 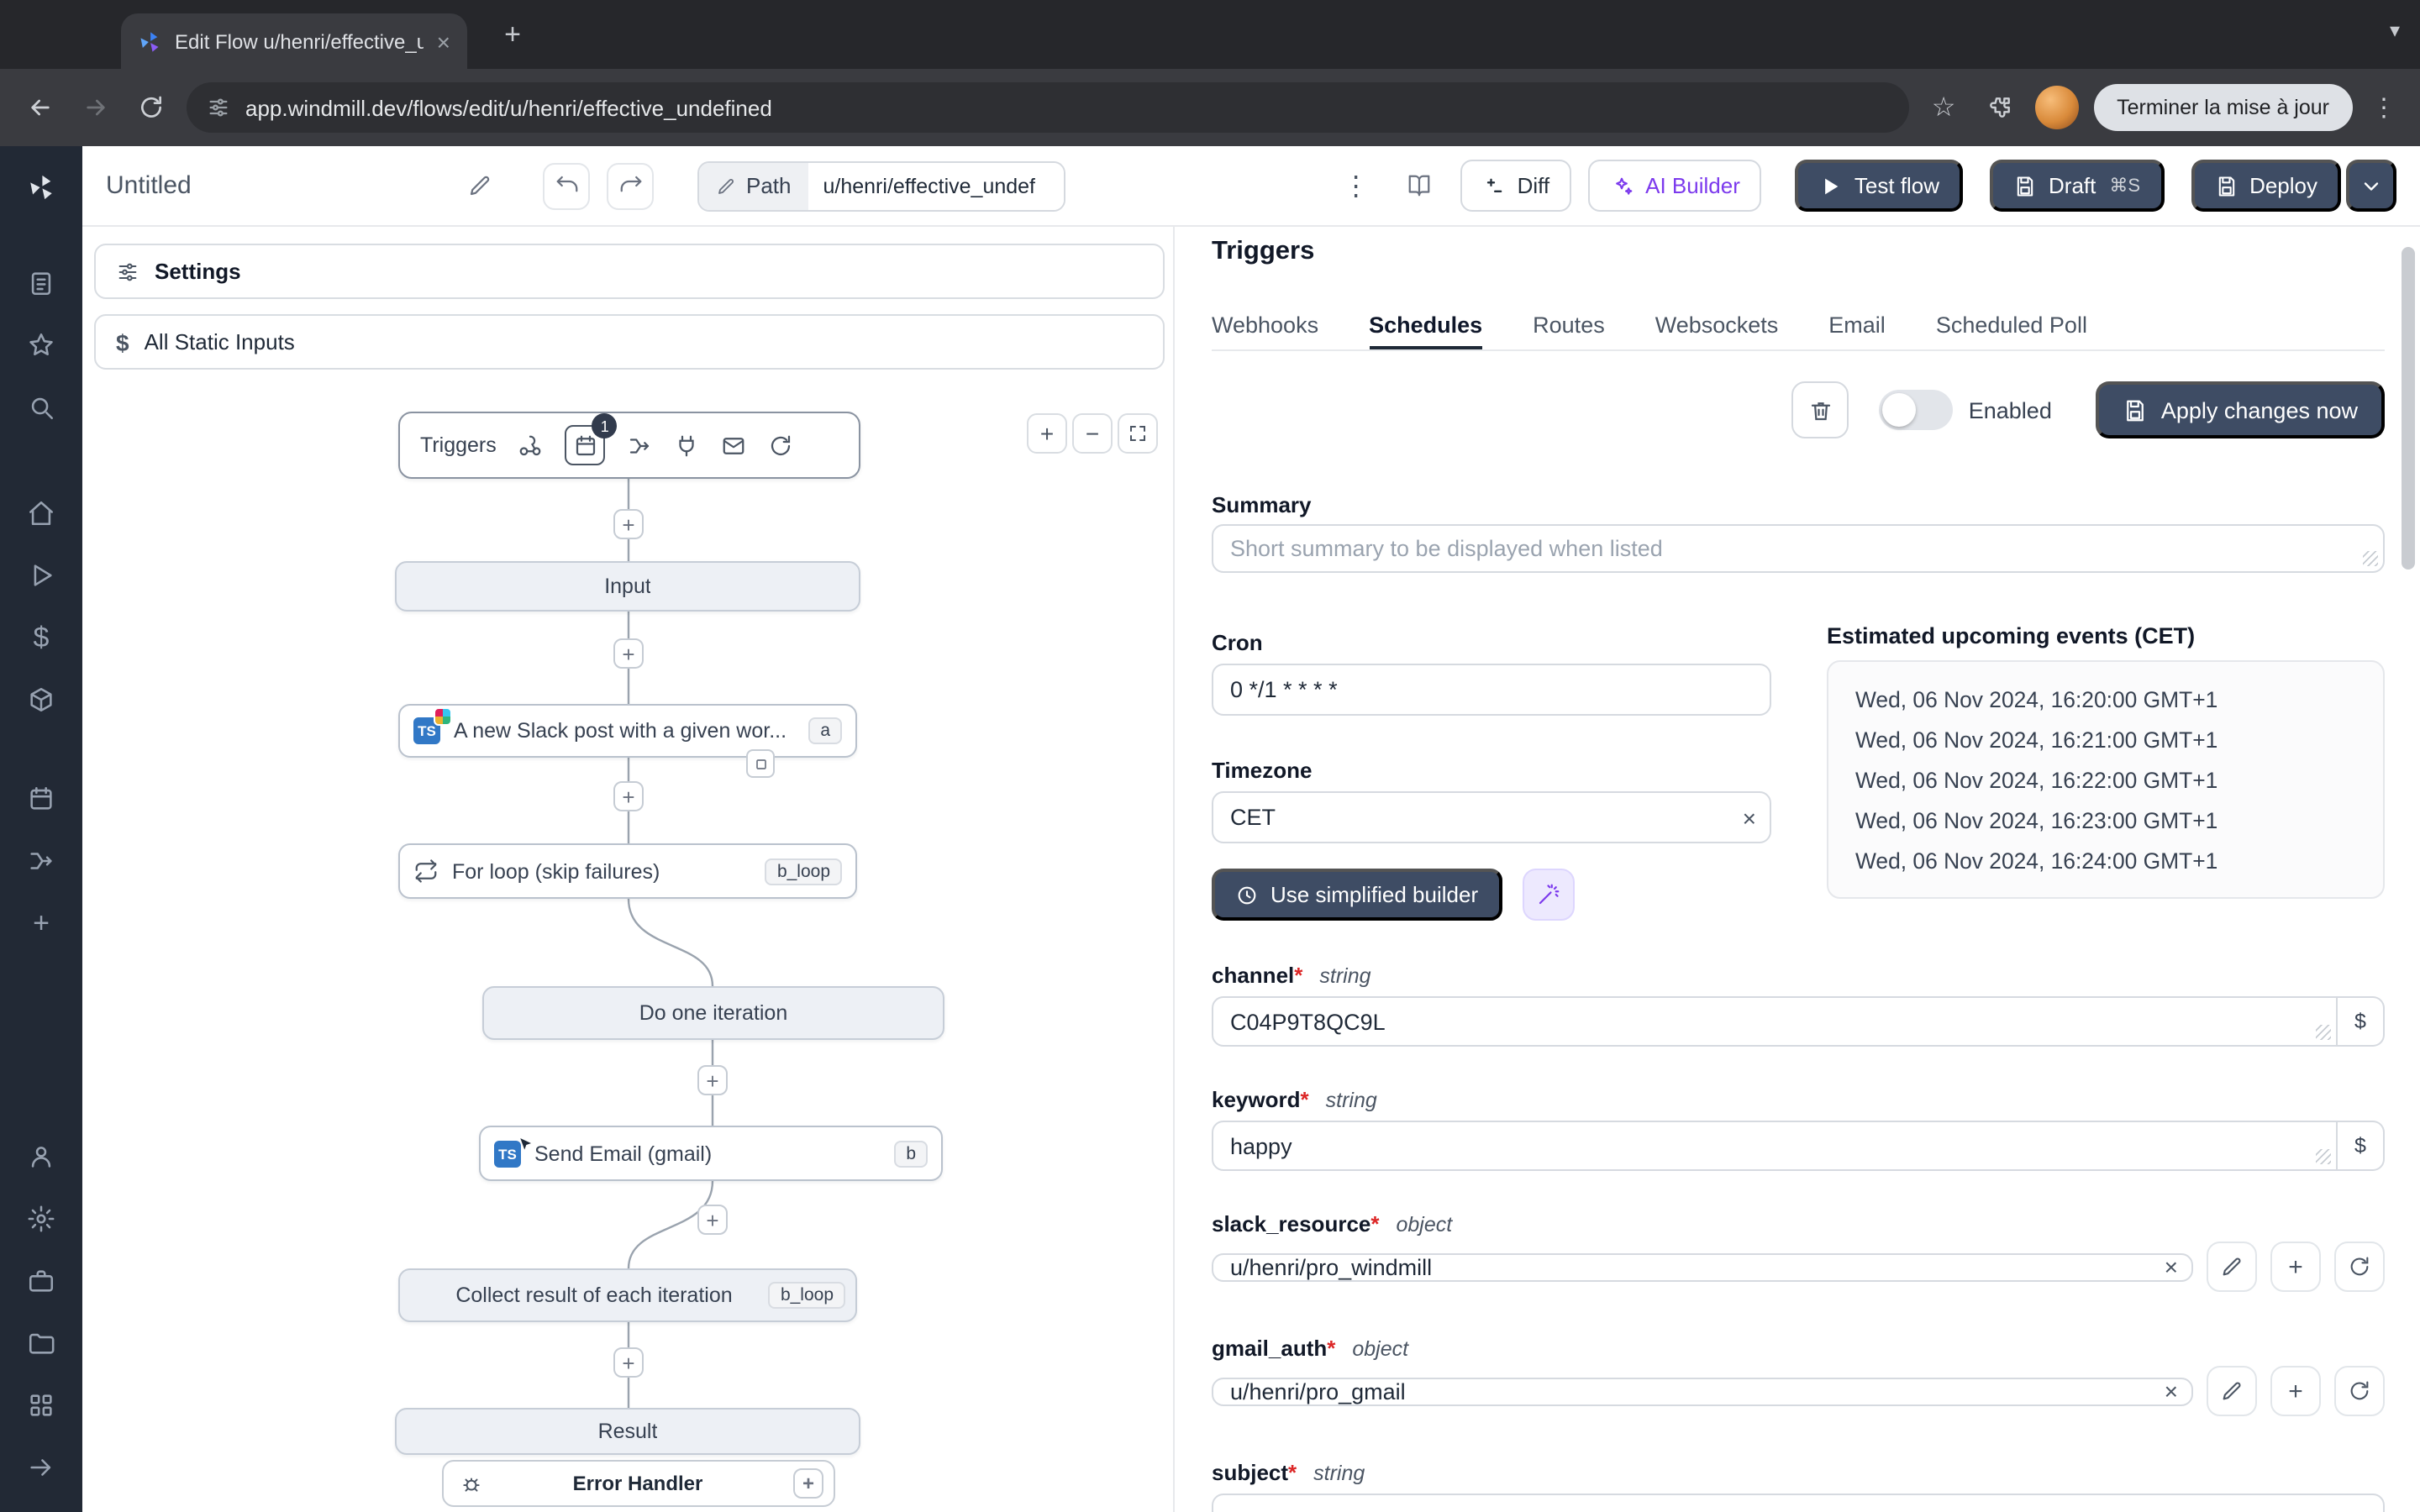 What do you see at coordinates (1138, 433) in the screenshot?
I see `fit-view-button` at bounding box center [1138, 433].